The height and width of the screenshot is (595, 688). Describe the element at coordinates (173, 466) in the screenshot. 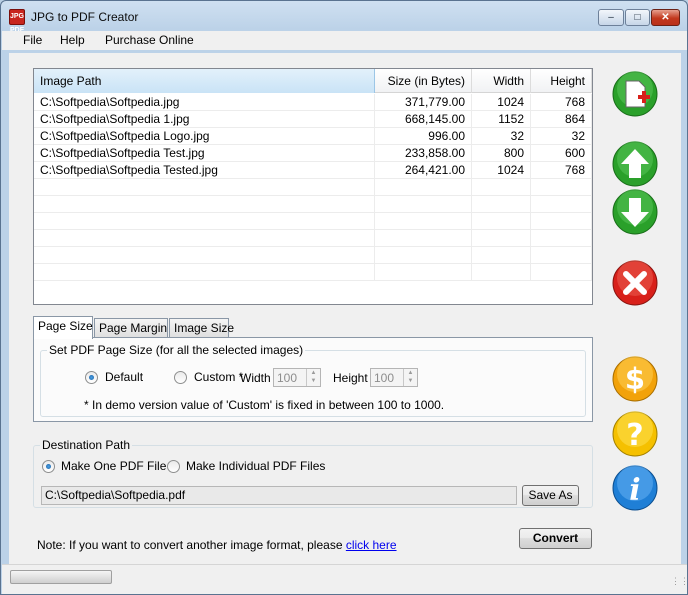

I see `individual-pdf-radio` at that location.